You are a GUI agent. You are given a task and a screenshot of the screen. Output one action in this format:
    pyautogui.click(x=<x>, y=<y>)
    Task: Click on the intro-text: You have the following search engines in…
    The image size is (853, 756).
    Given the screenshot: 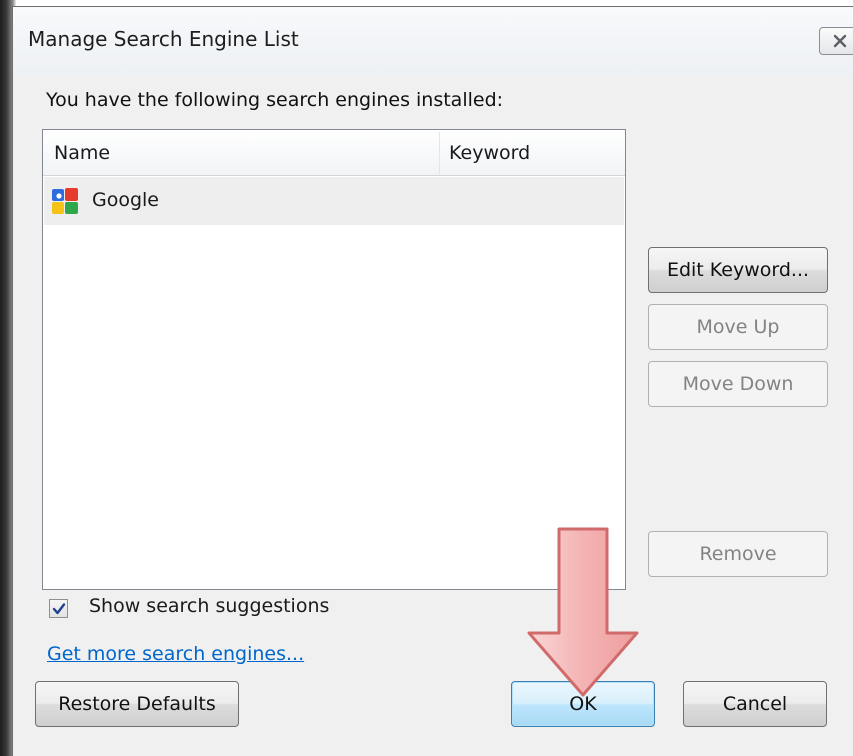 What is the action you would take?
    pyautogui.click(x=275, y=100)
    